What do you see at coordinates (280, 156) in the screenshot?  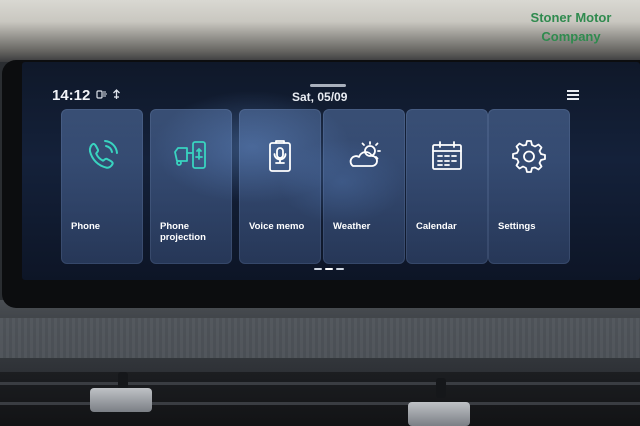 I see `microphone-icon` at bounding box center [280, 156].